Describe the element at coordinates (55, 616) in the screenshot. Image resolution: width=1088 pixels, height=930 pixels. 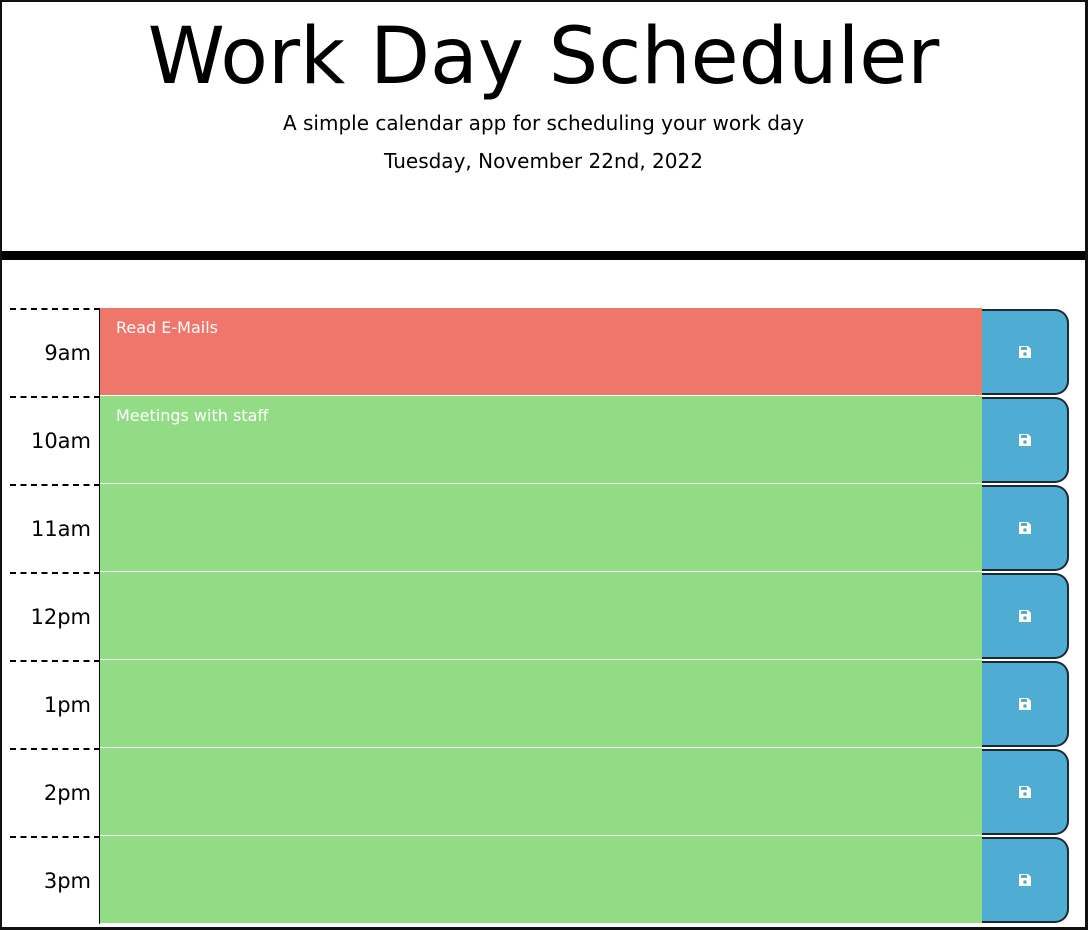
I see `hour-label: 12pm` at that location.